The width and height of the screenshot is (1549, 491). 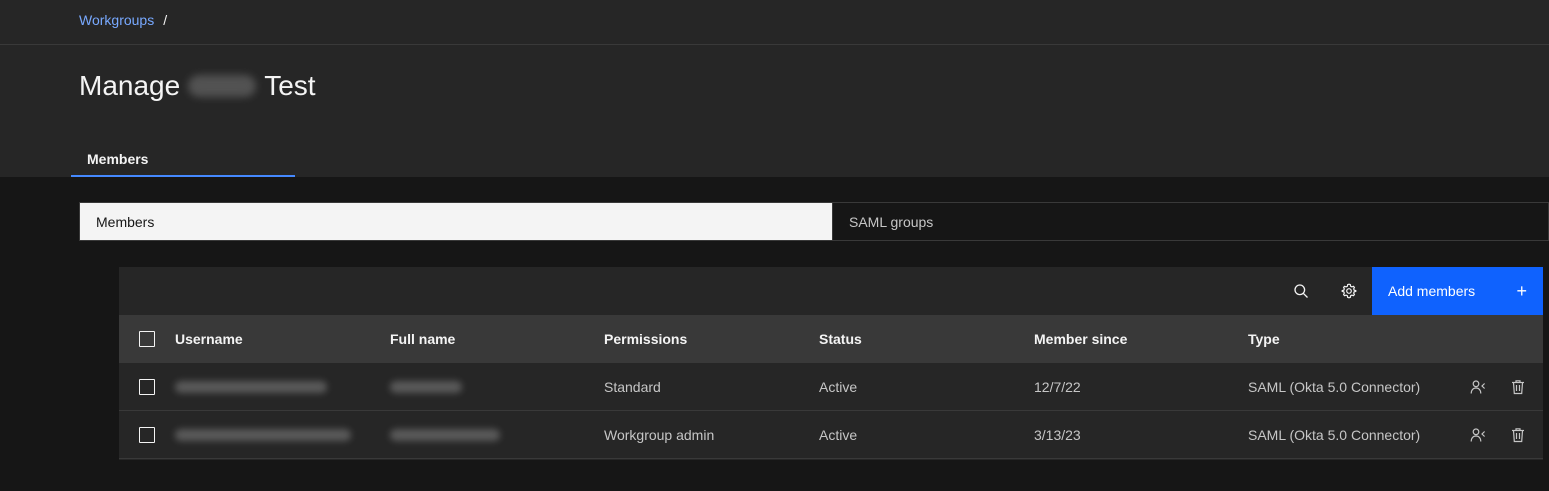 What do you see at coordinates (1301, 291) in the screenshot?
I see `search-icon` at bounding box center [1301, 291].